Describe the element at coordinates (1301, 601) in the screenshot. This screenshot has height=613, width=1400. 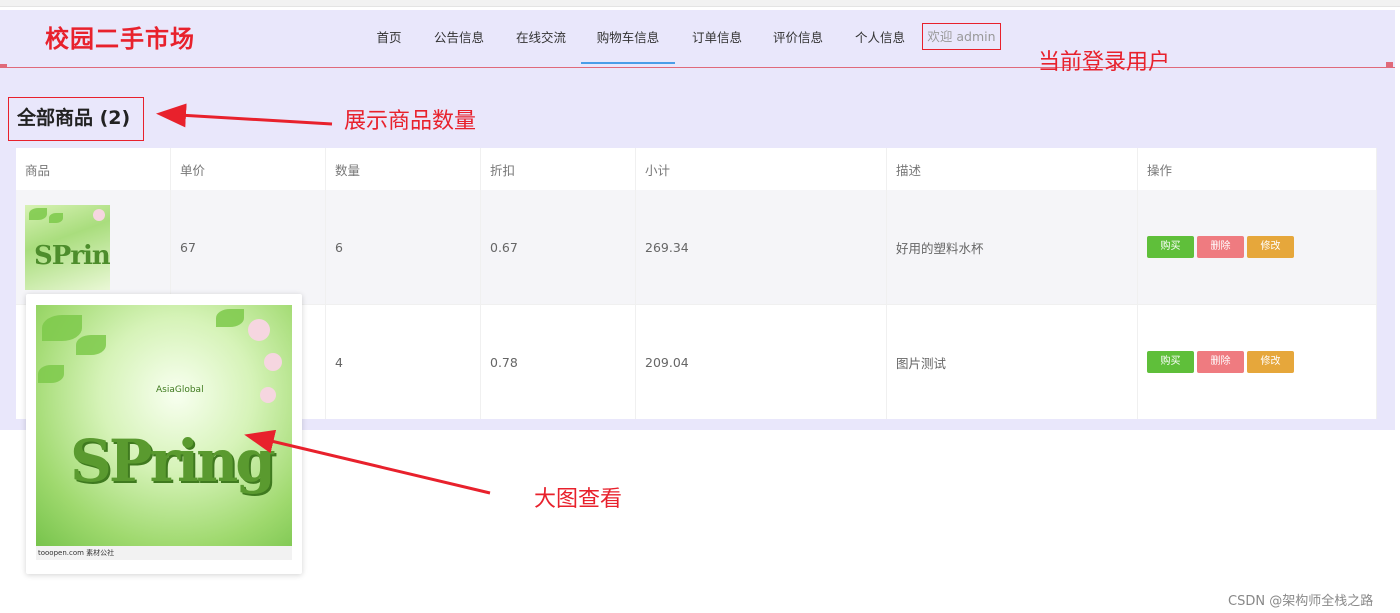
I see `csdn-watermark: CSDN @架构师全栈之路` at that location.